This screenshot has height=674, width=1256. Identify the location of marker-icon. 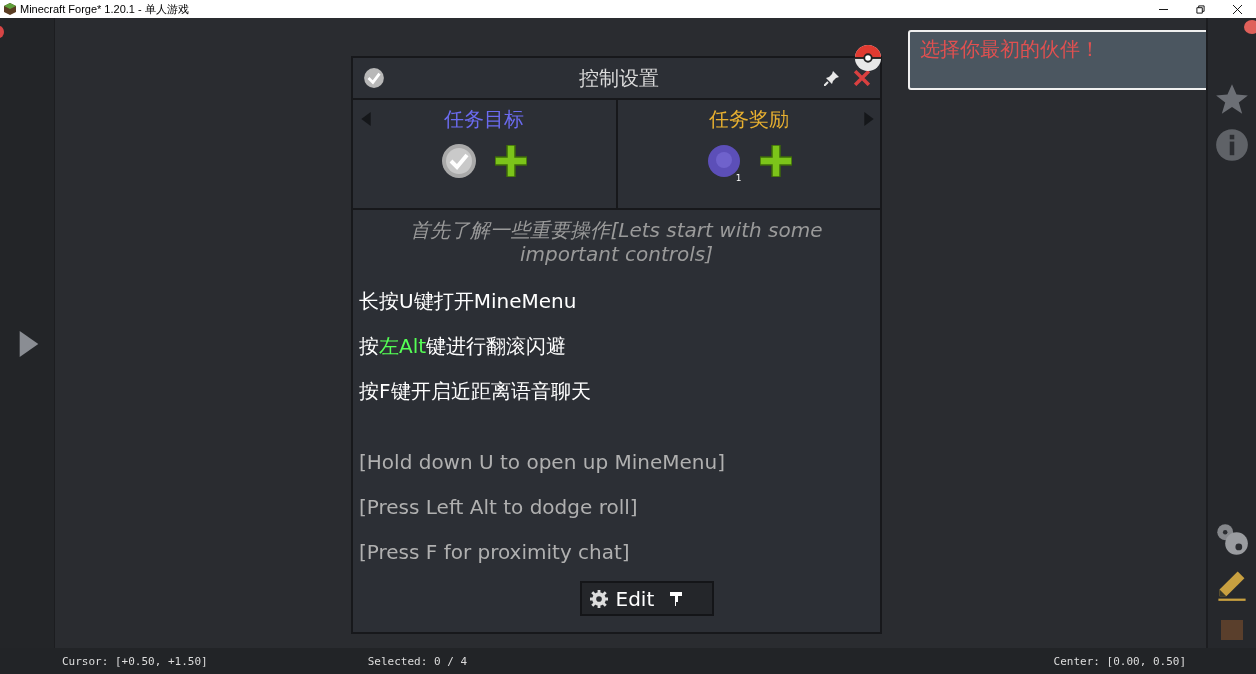
(1250, 27).